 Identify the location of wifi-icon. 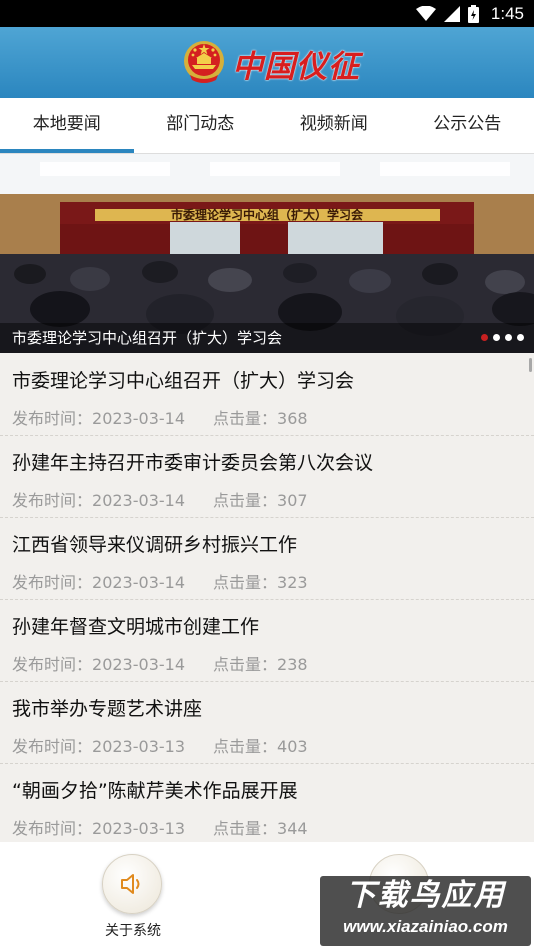
(425, 13).